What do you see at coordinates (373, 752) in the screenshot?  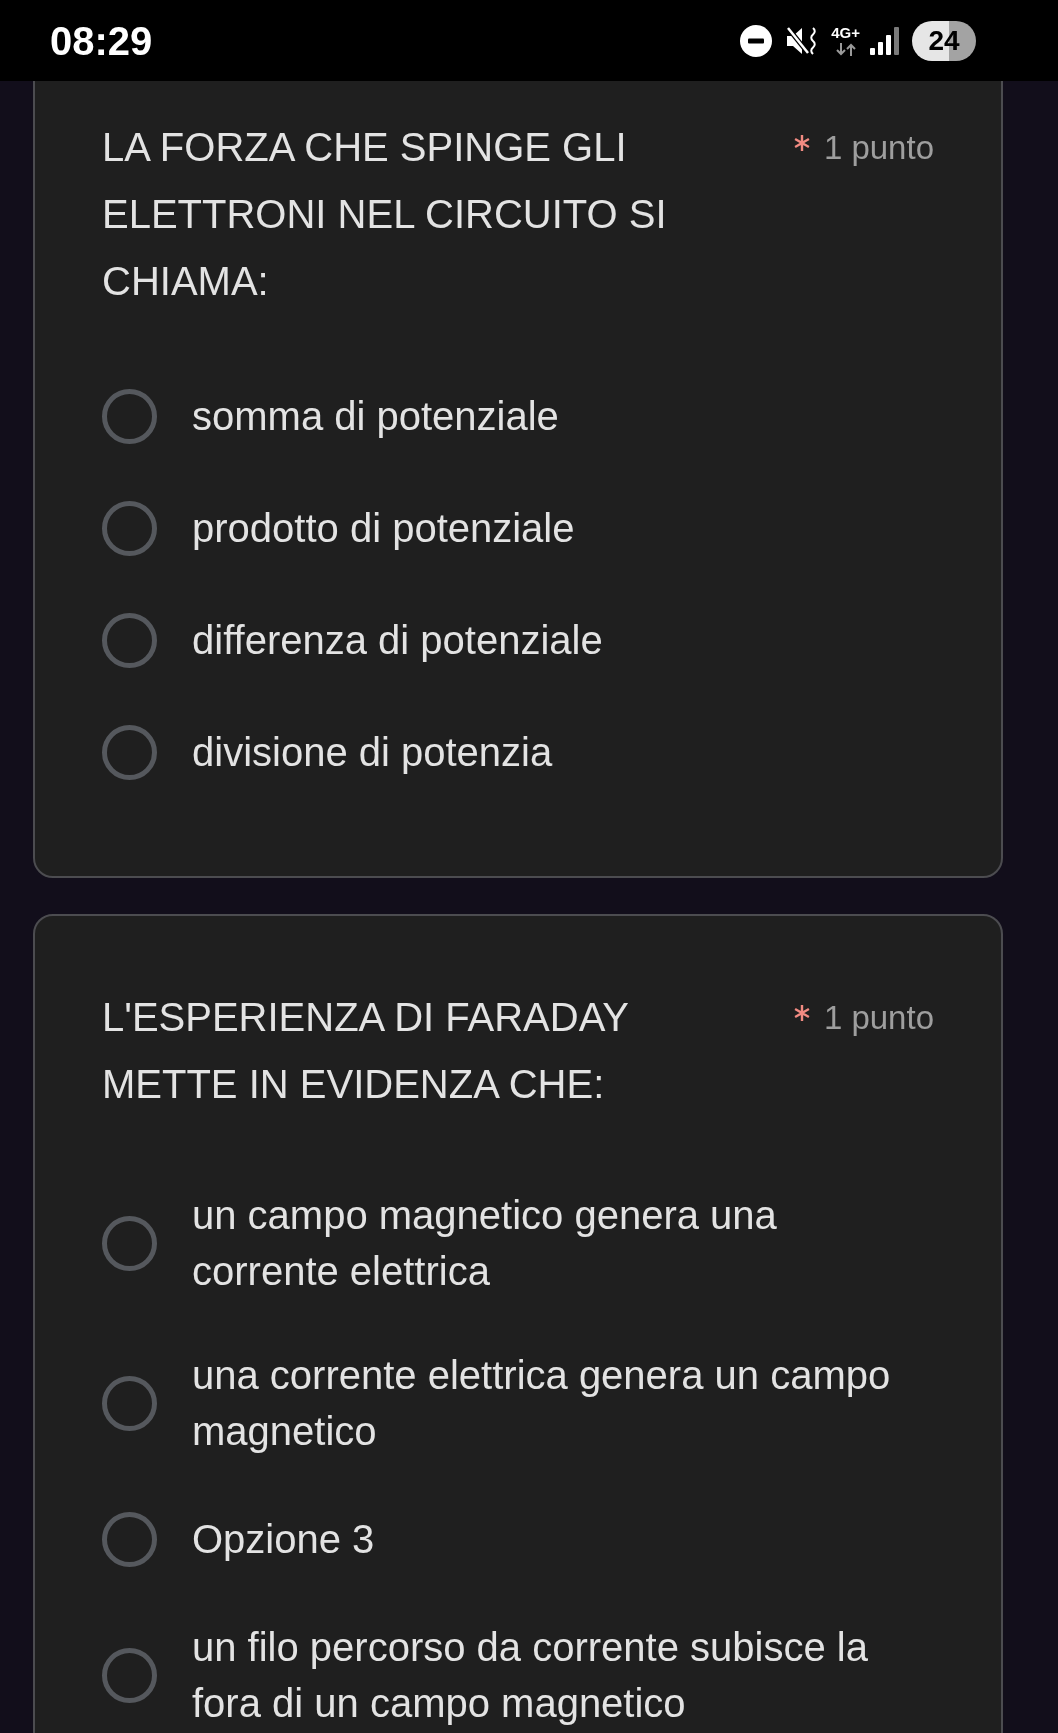 I see `option-label: divisione di potenzia` at bounding box center [373, 752].